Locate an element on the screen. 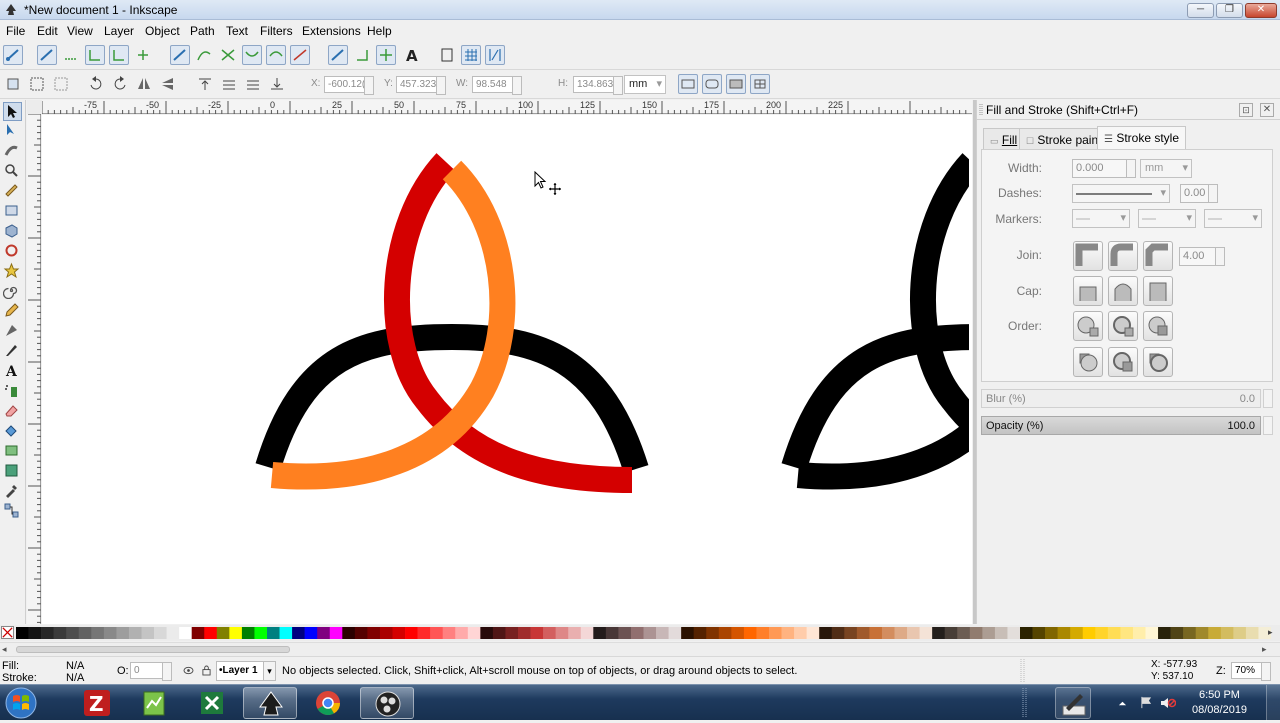 This screenshot has height=723, width=1280. snap-smooth-icon is located at coordinates (276, 55).